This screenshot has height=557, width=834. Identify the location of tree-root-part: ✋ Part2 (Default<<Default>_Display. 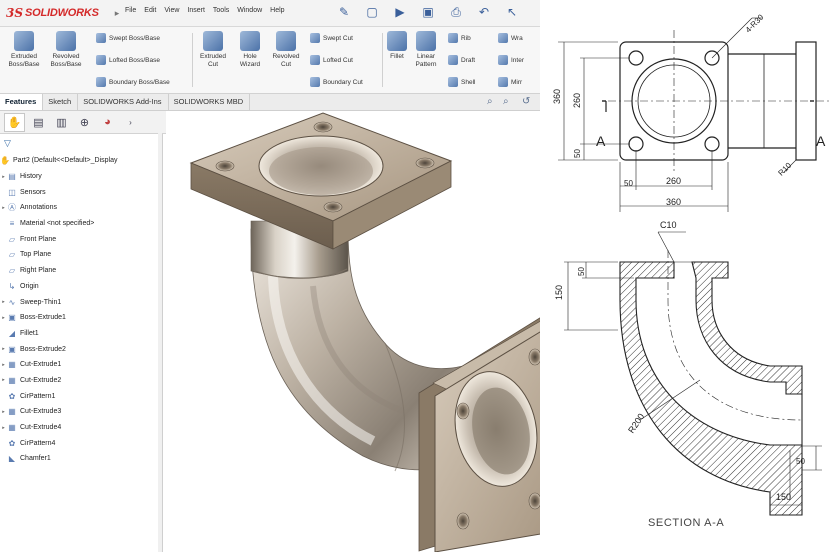
(81, 161).